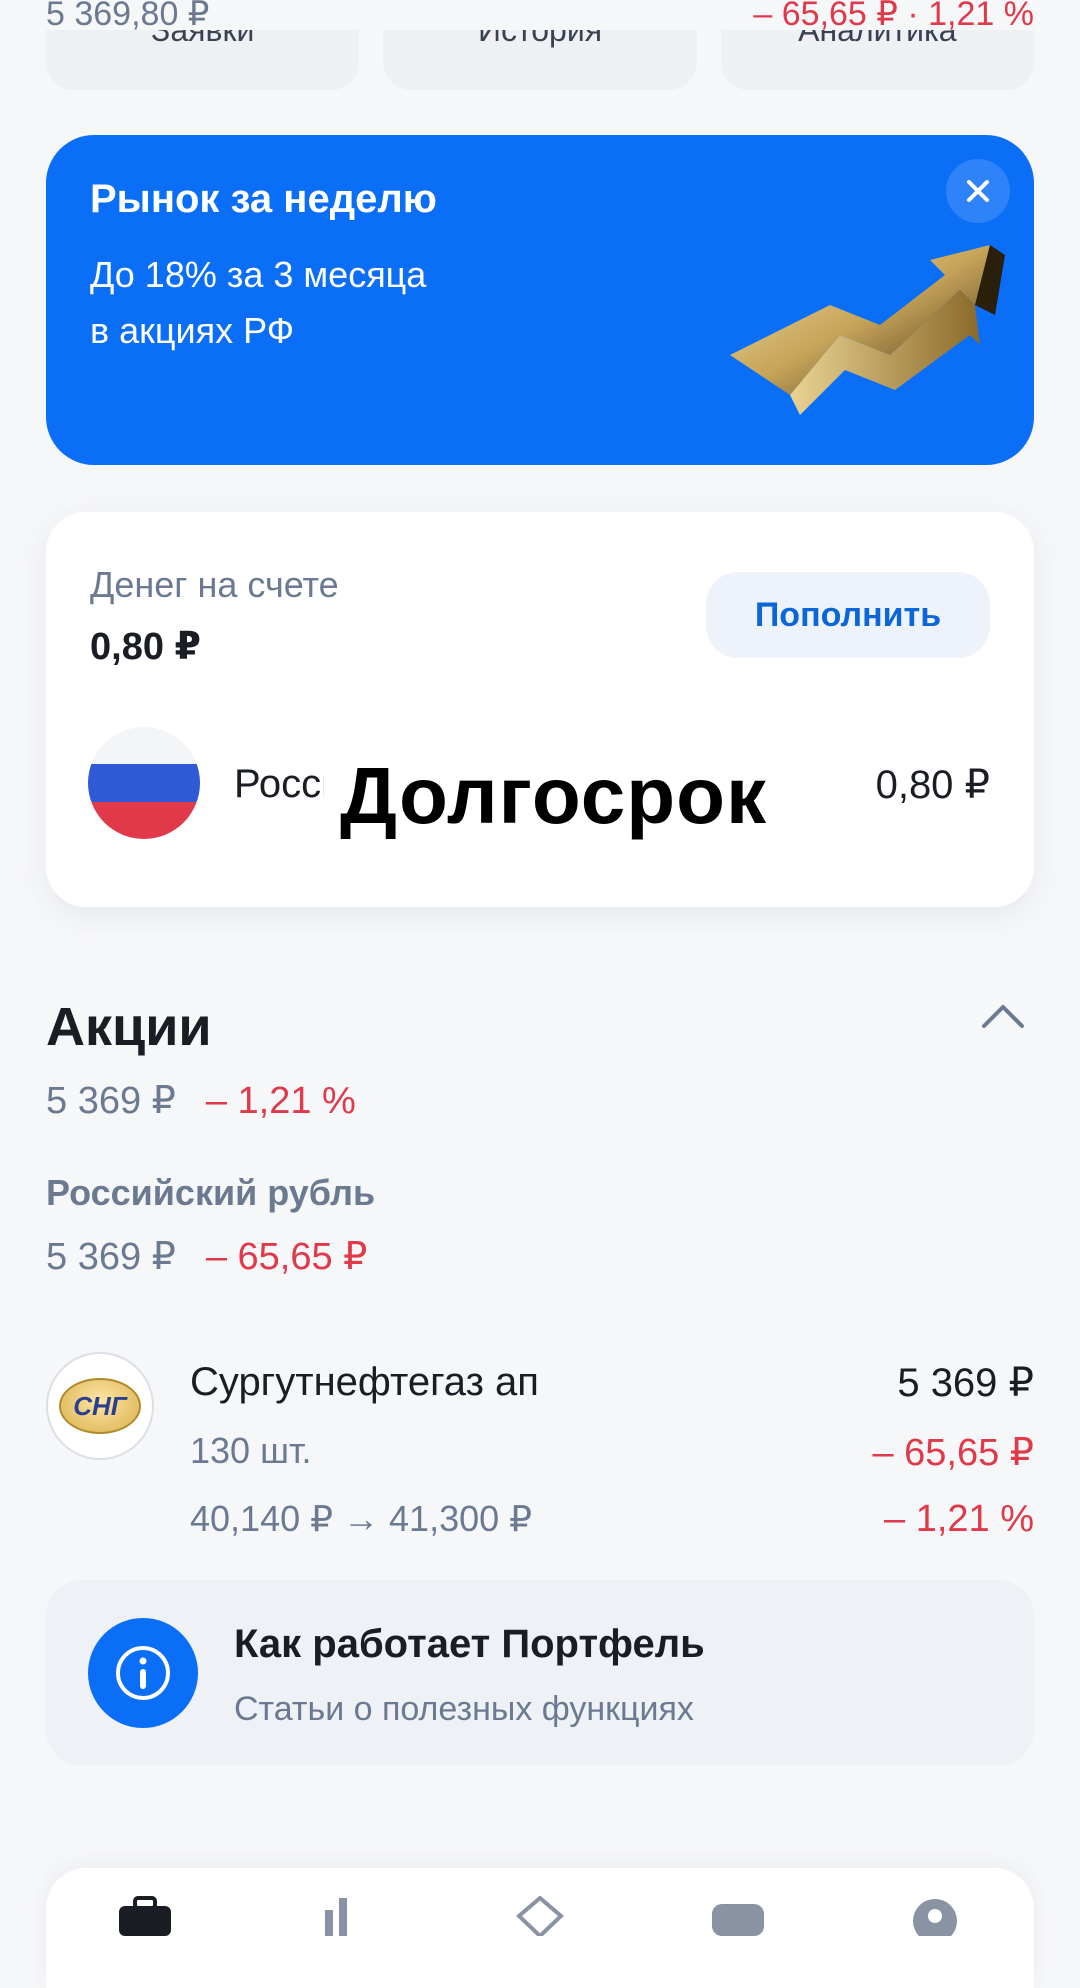  I want to click on info-icon, so click(143, 1673).